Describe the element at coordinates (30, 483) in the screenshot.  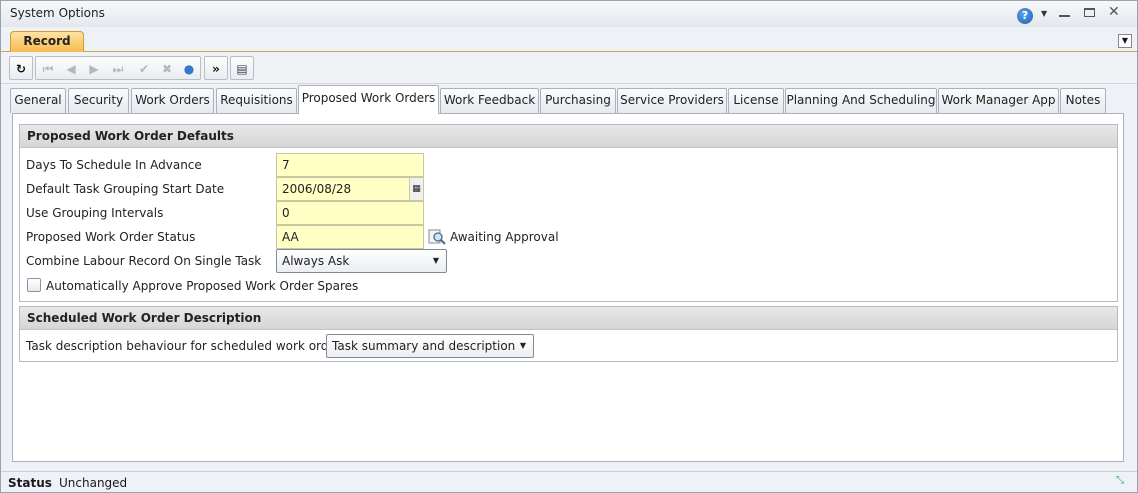
I see `status-bar-label: Status` at that location.